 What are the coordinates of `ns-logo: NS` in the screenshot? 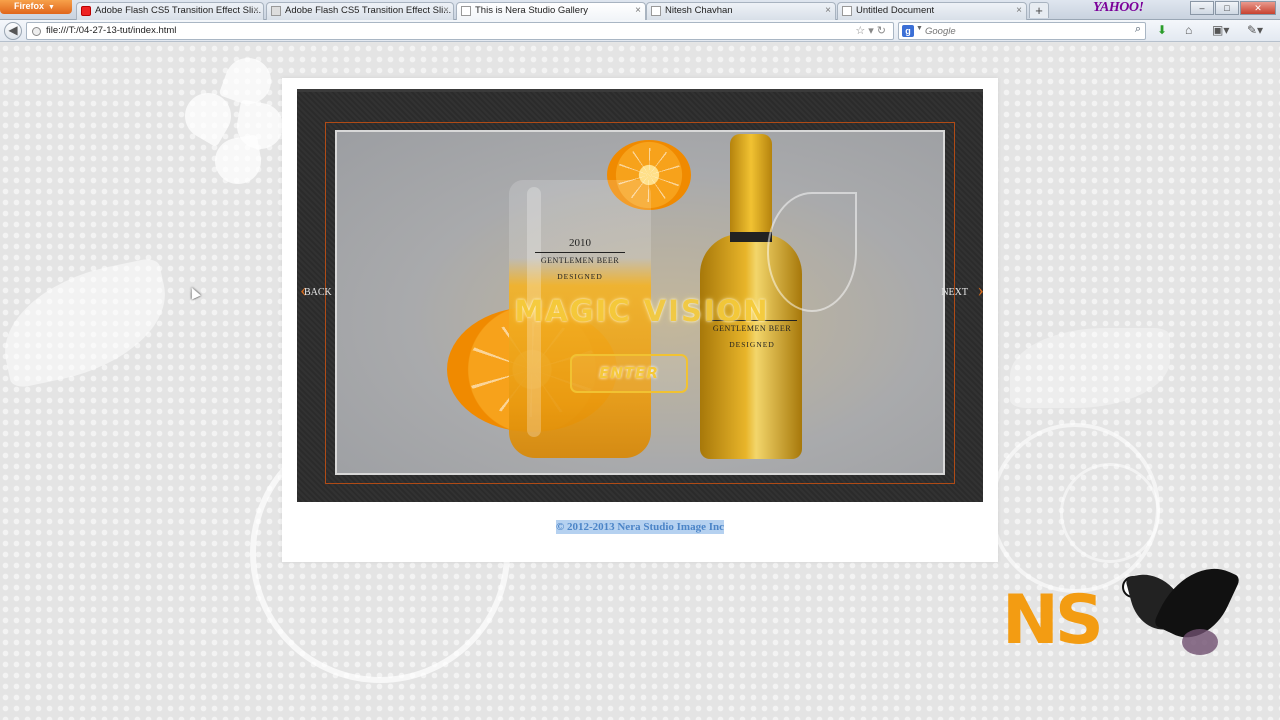 It's located at (1122, 621).